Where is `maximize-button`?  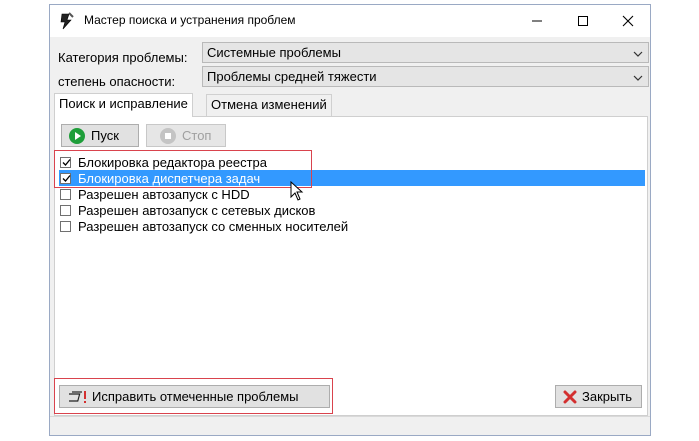 maximize-button is located at coordinates (583, 21).